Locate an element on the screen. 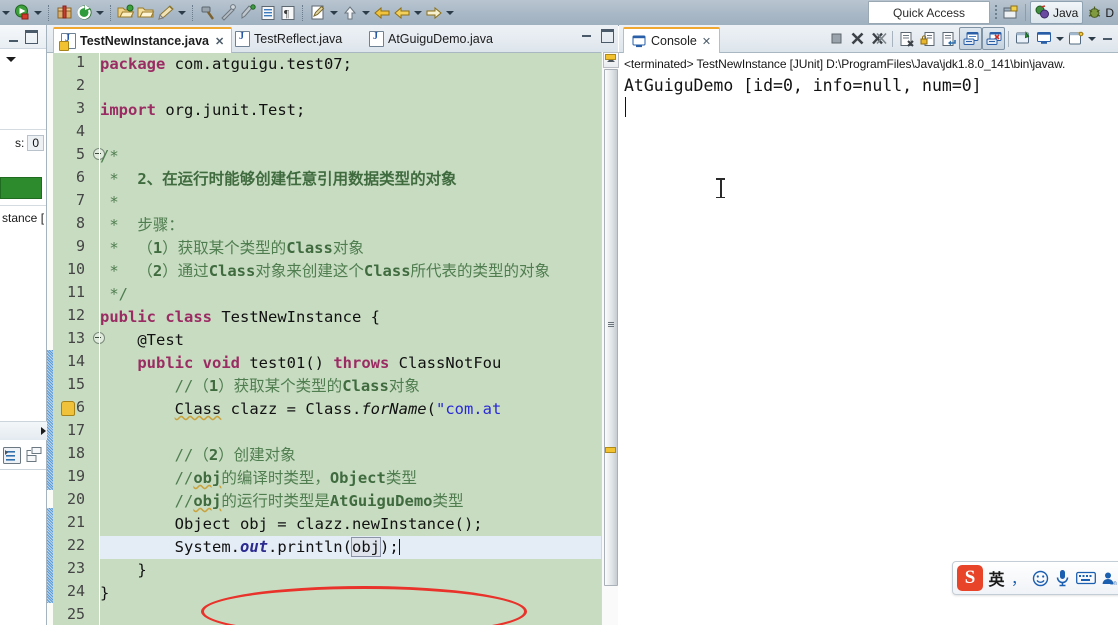 Image resolution: width=1118 pixels, height=625 pixels. emoji-icon is located at coordinates (1040, 578).